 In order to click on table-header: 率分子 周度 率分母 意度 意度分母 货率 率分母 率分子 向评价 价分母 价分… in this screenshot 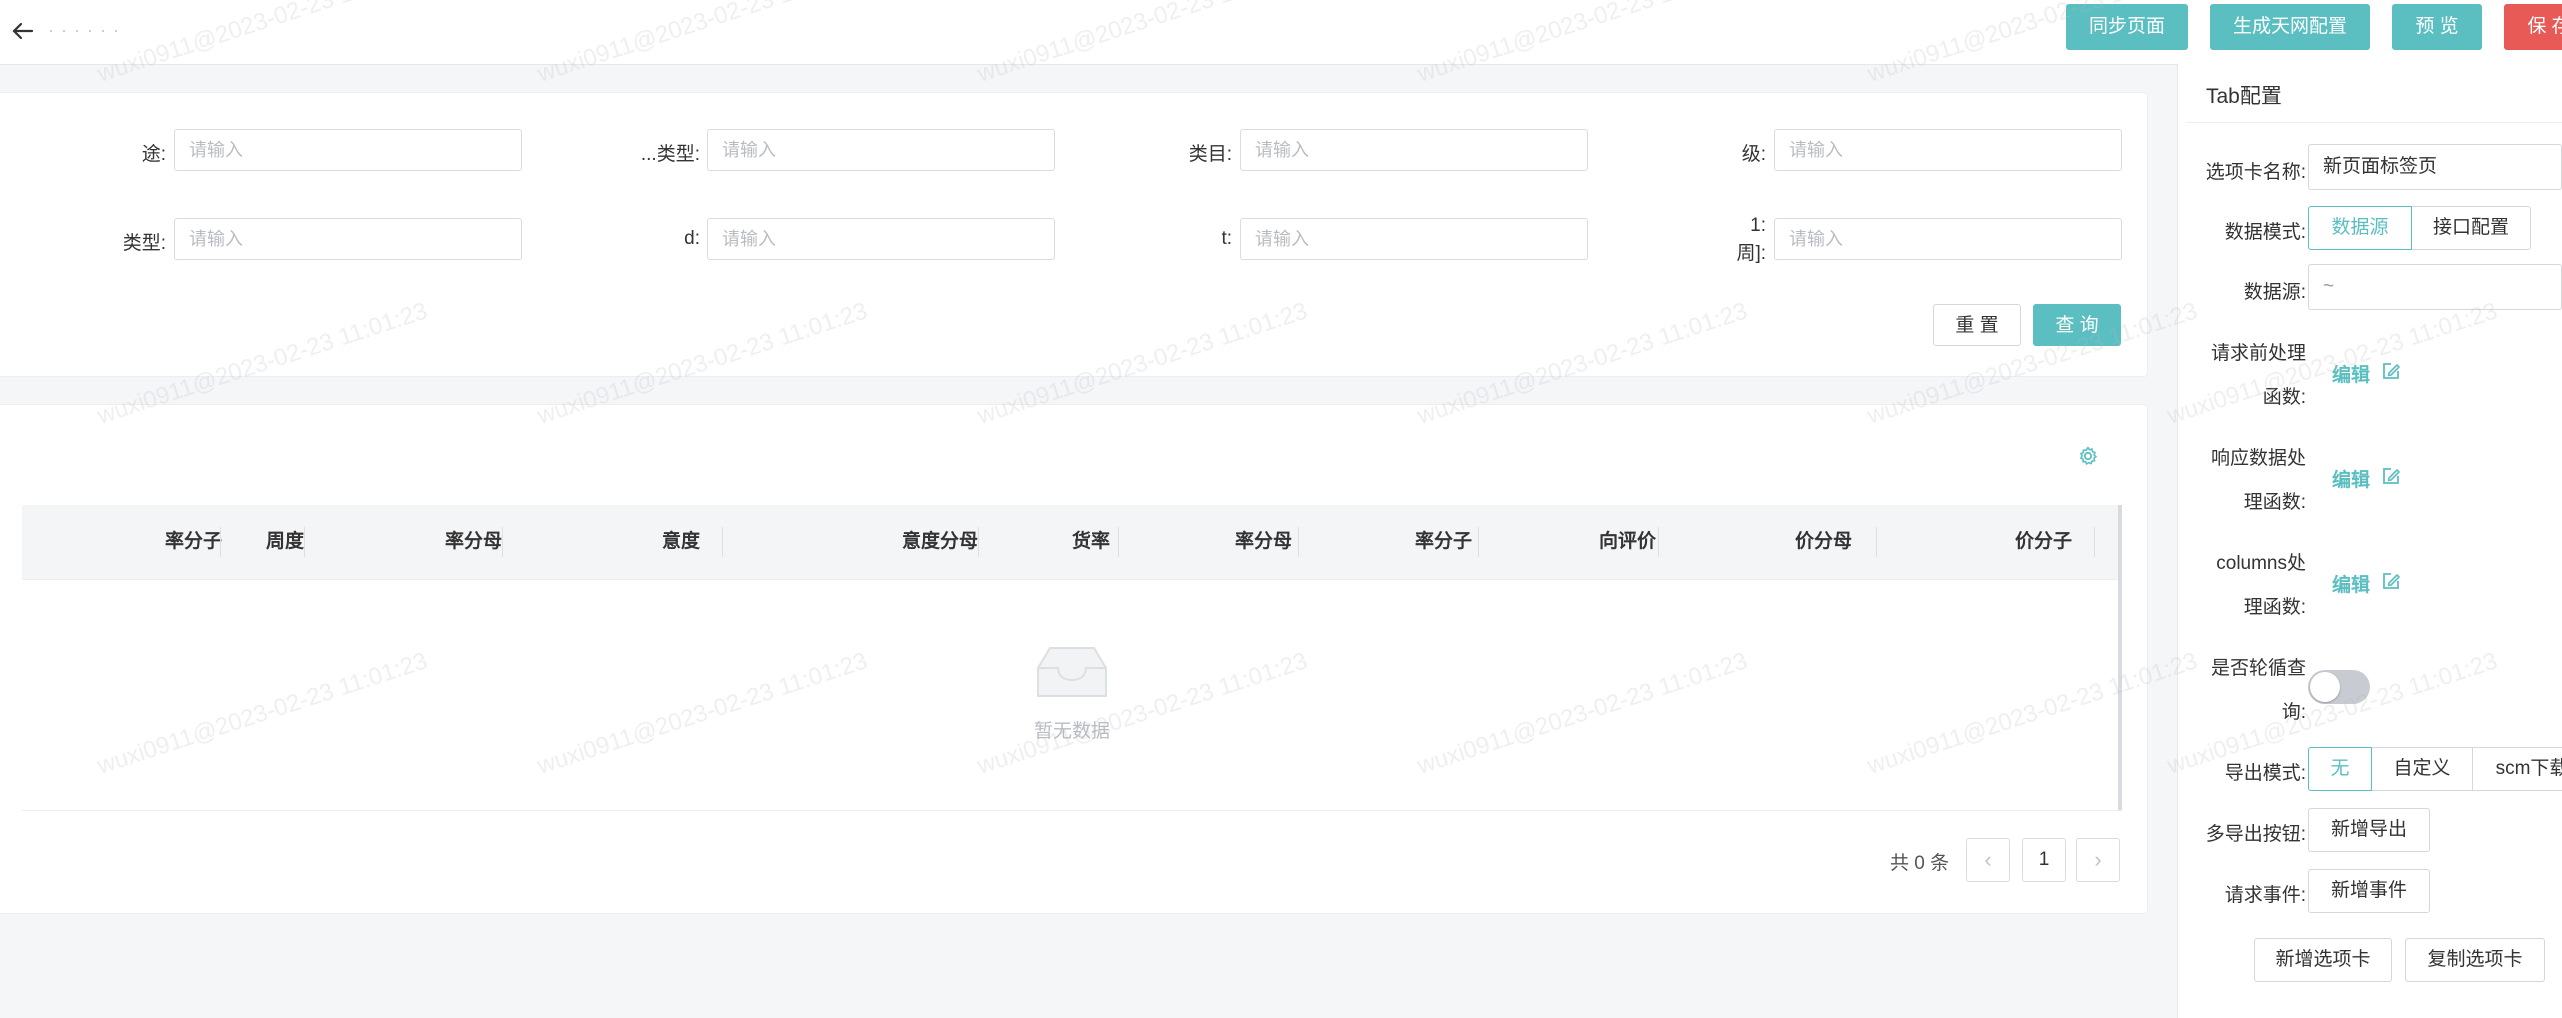, I will do `click(1071, 542)`.